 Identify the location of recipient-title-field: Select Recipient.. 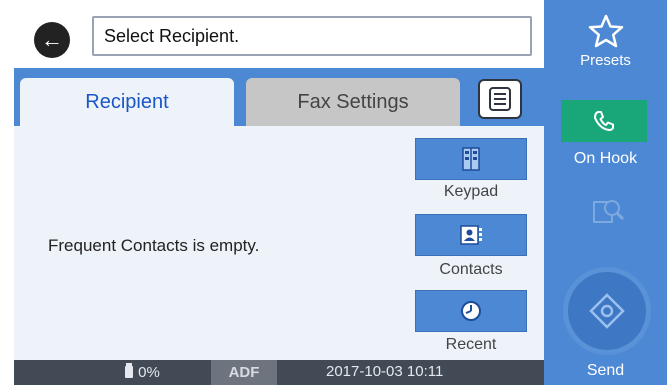
(312, 36).